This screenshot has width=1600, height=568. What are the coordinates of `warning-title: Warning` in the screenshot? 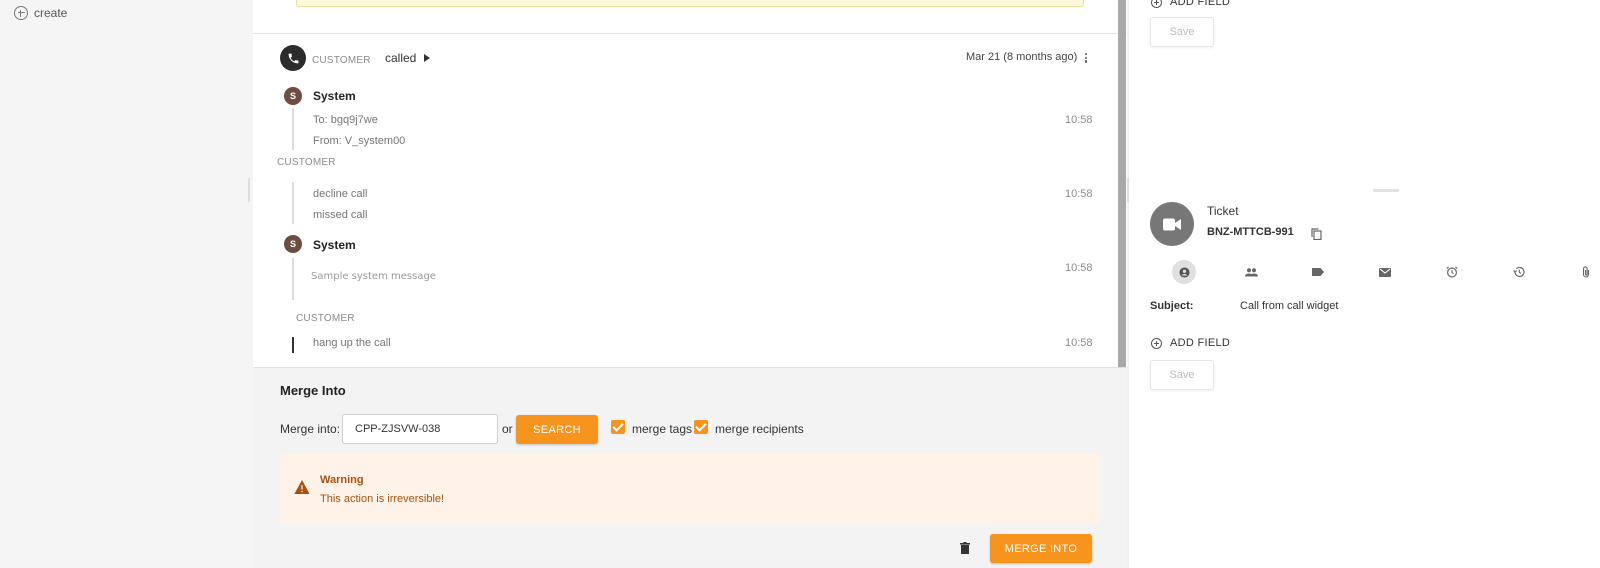 It's located at (342, 480).